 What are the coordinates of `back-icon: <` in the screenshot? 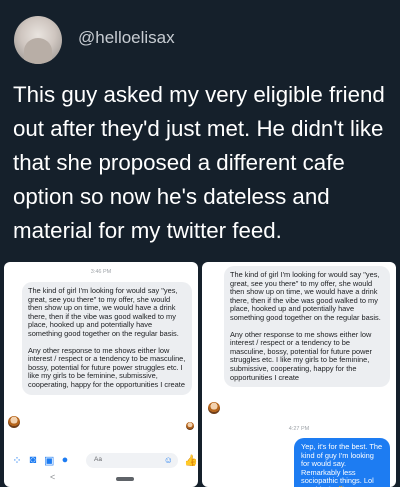 It's located at (52, 477).